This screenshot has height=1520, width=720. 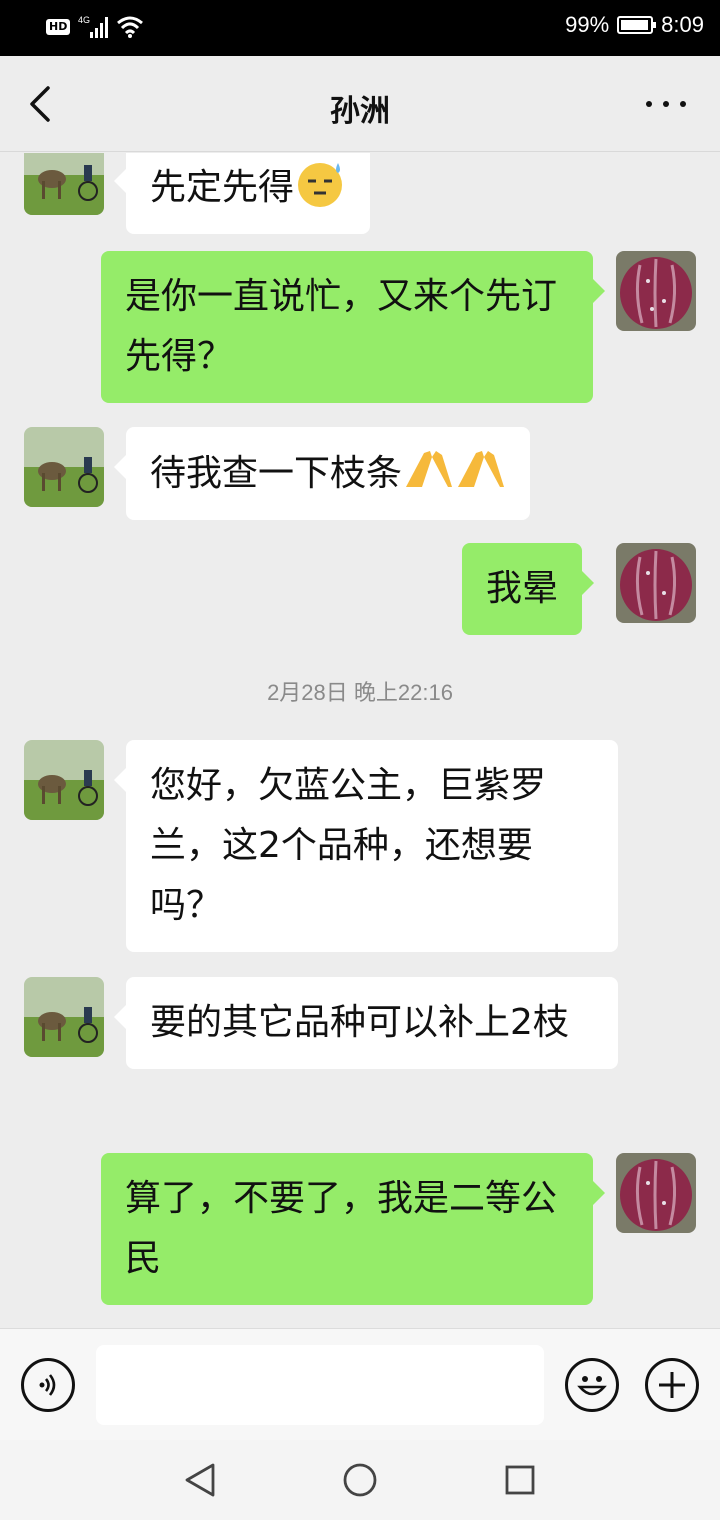 I want to click on nav-home-button, so click(x=360, y=1480).